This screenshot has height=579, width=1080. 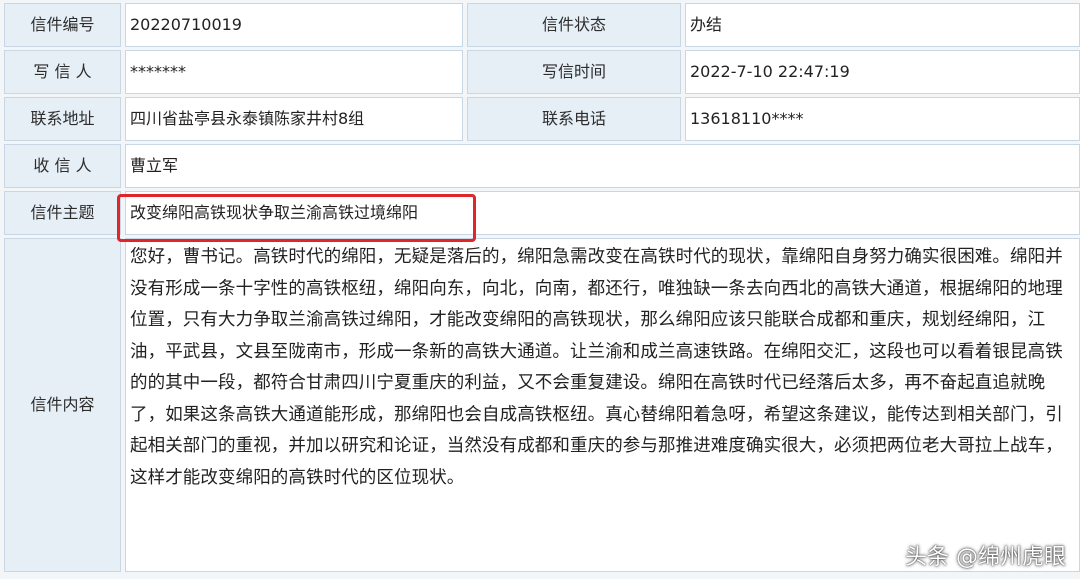 What do you see at coordinates (294, 25) in the screenshot?
I see `letter-no-value: 20220710019` at bounding box center [294, 25].